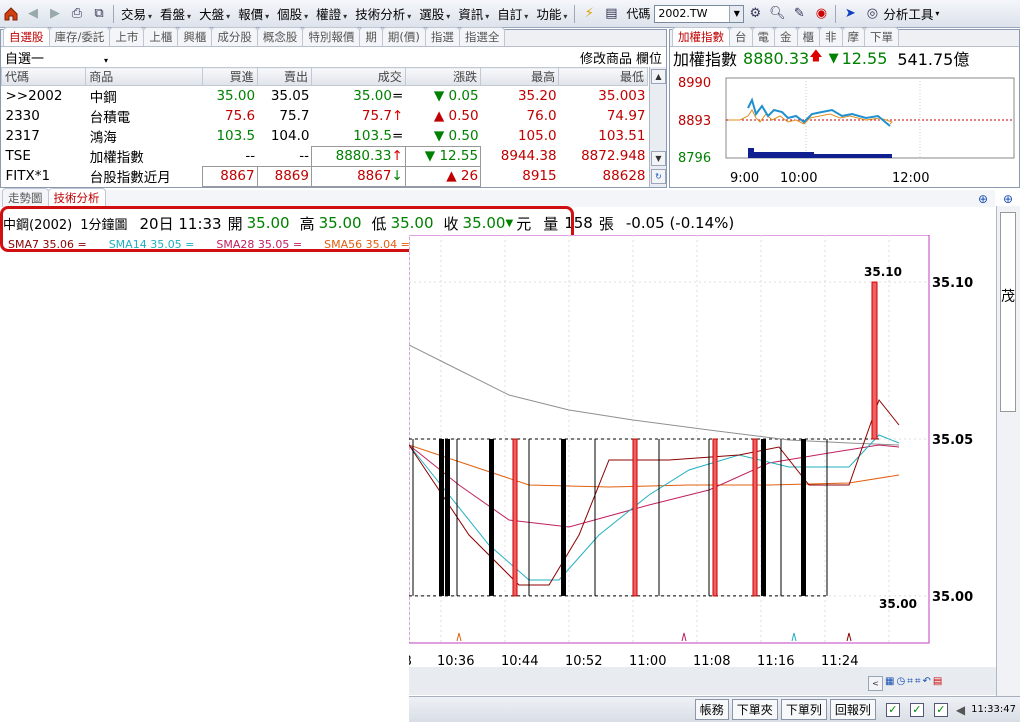 This screenshot has width=1020, height=722. What do you see at coordinates (755, 14) in the screenshot?
I see `quote-icon: ⚙` at bounding box center [755, 14].